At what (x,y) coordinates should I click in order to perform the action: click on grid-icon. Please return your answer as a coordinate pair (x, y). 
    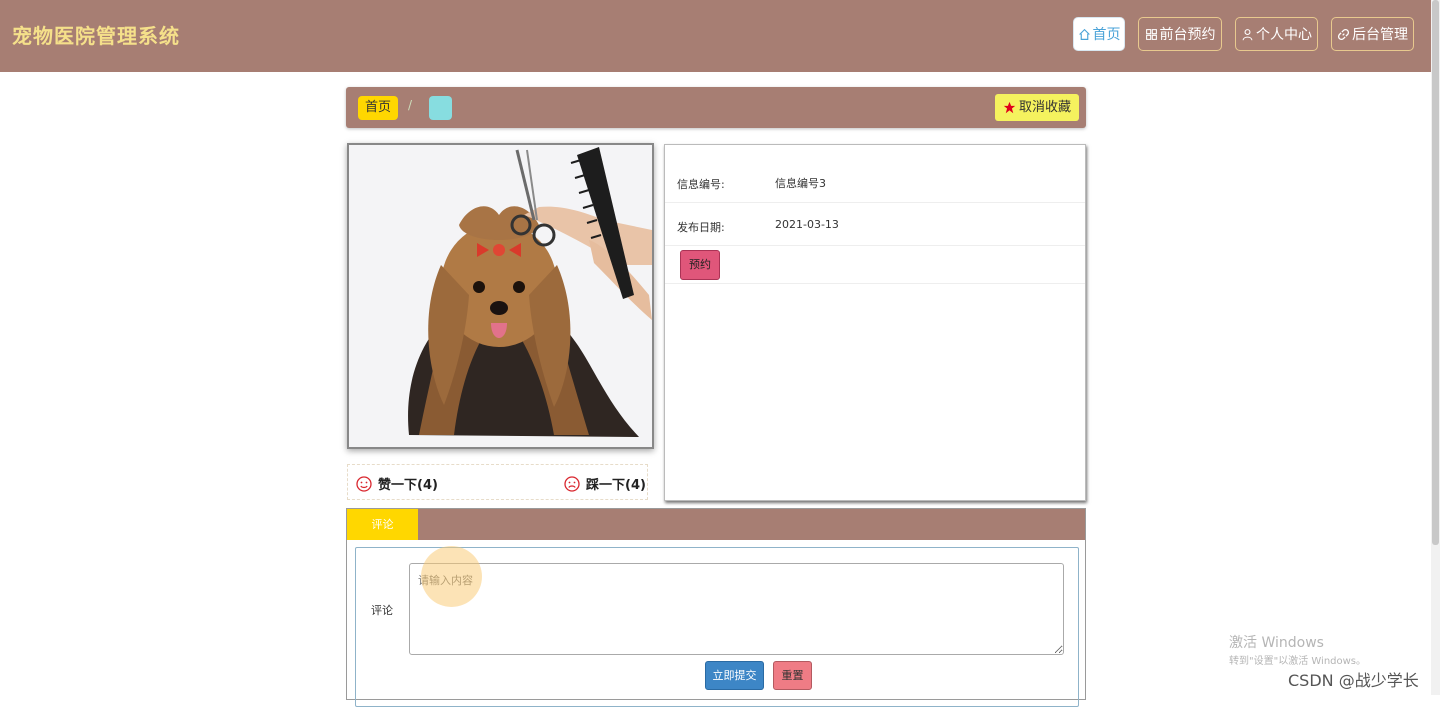
    Looking at the image, I should click on (1151, 34).